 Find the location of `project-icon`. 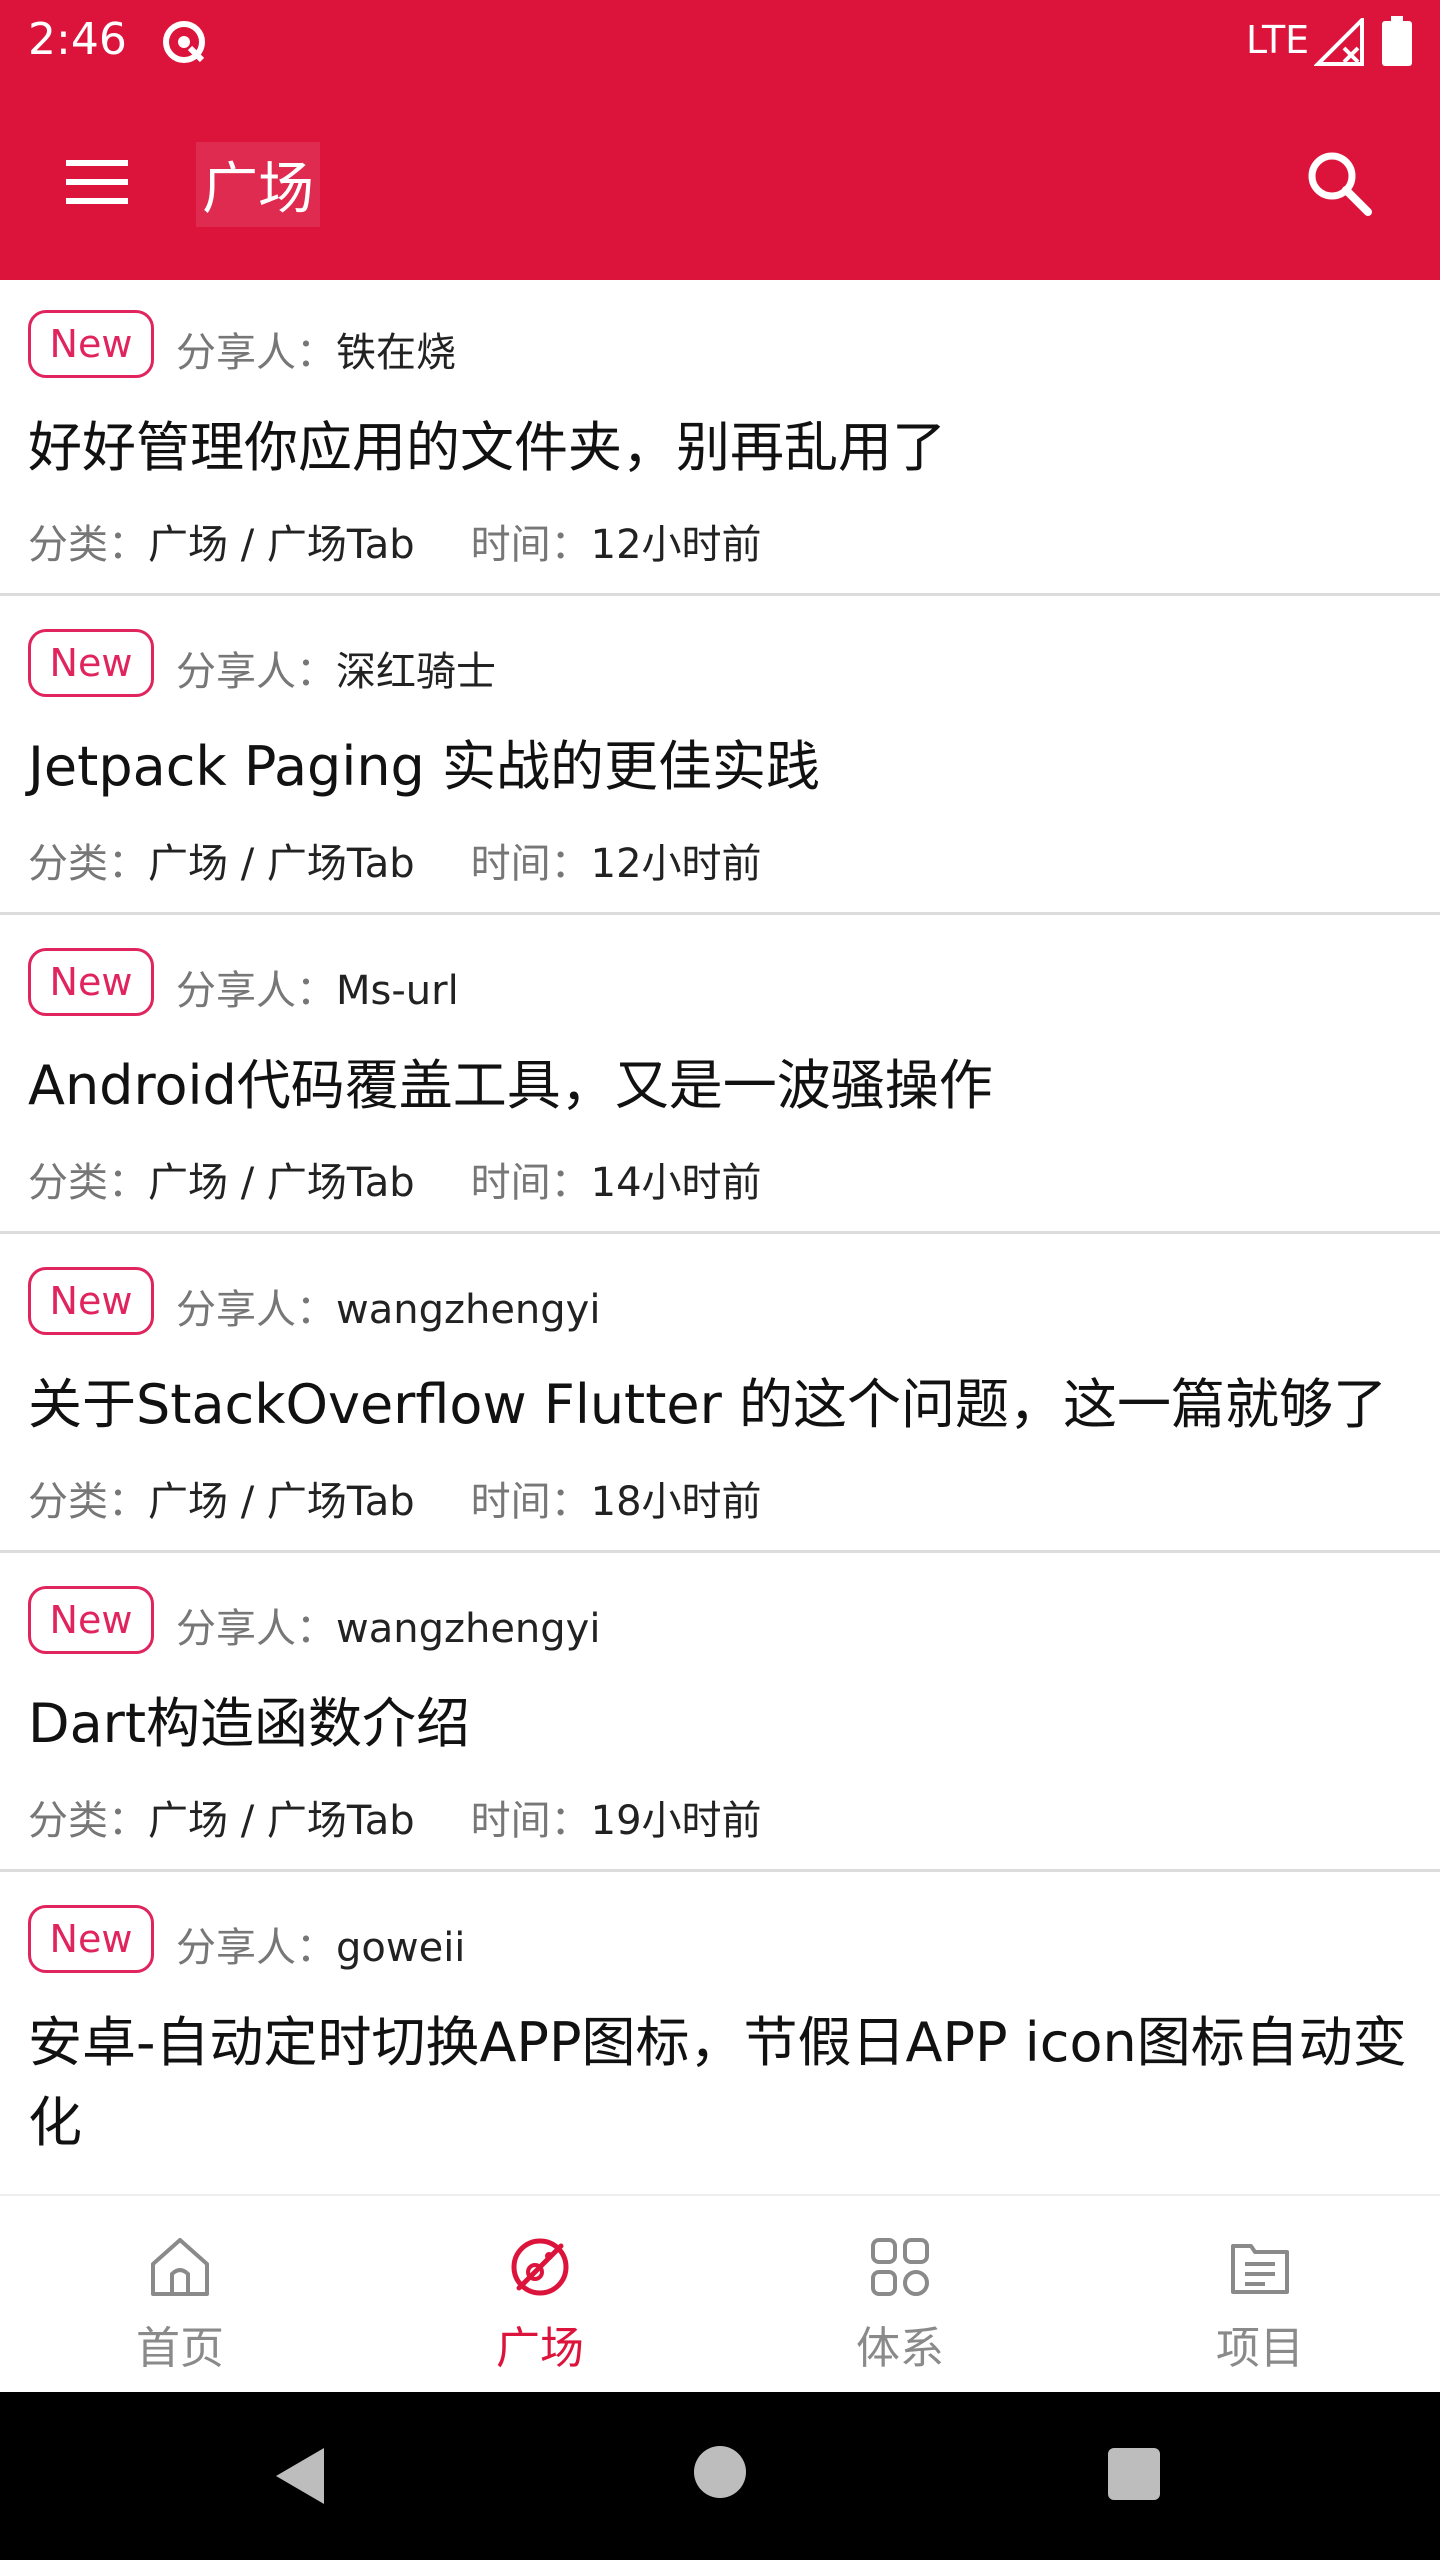

project-icon is located at coordinates (1260, 2269).